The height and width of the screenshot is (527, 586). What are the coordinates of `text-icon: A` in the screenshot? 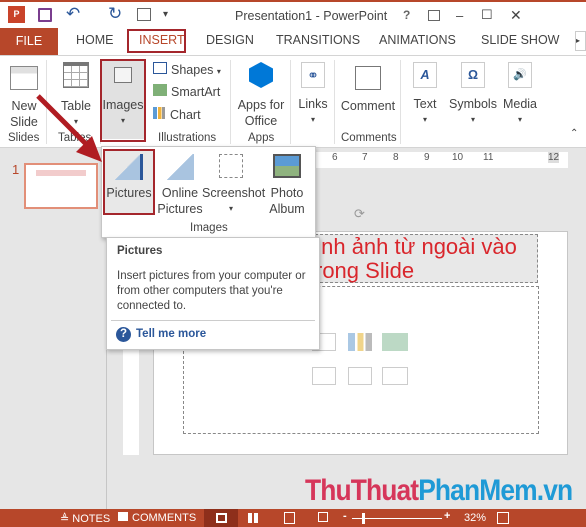 It's located at (425, 75).